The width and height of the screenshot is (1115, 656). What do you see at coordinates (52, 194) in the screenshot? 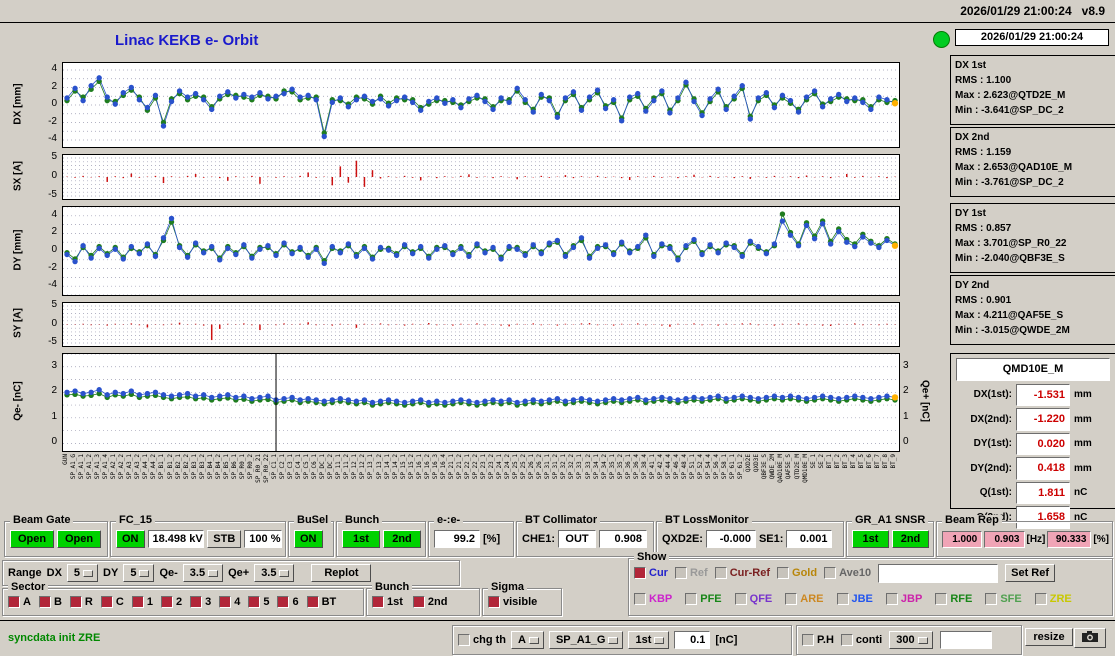
I see `y-tick-label: -5` at bounding box center [52, 194].